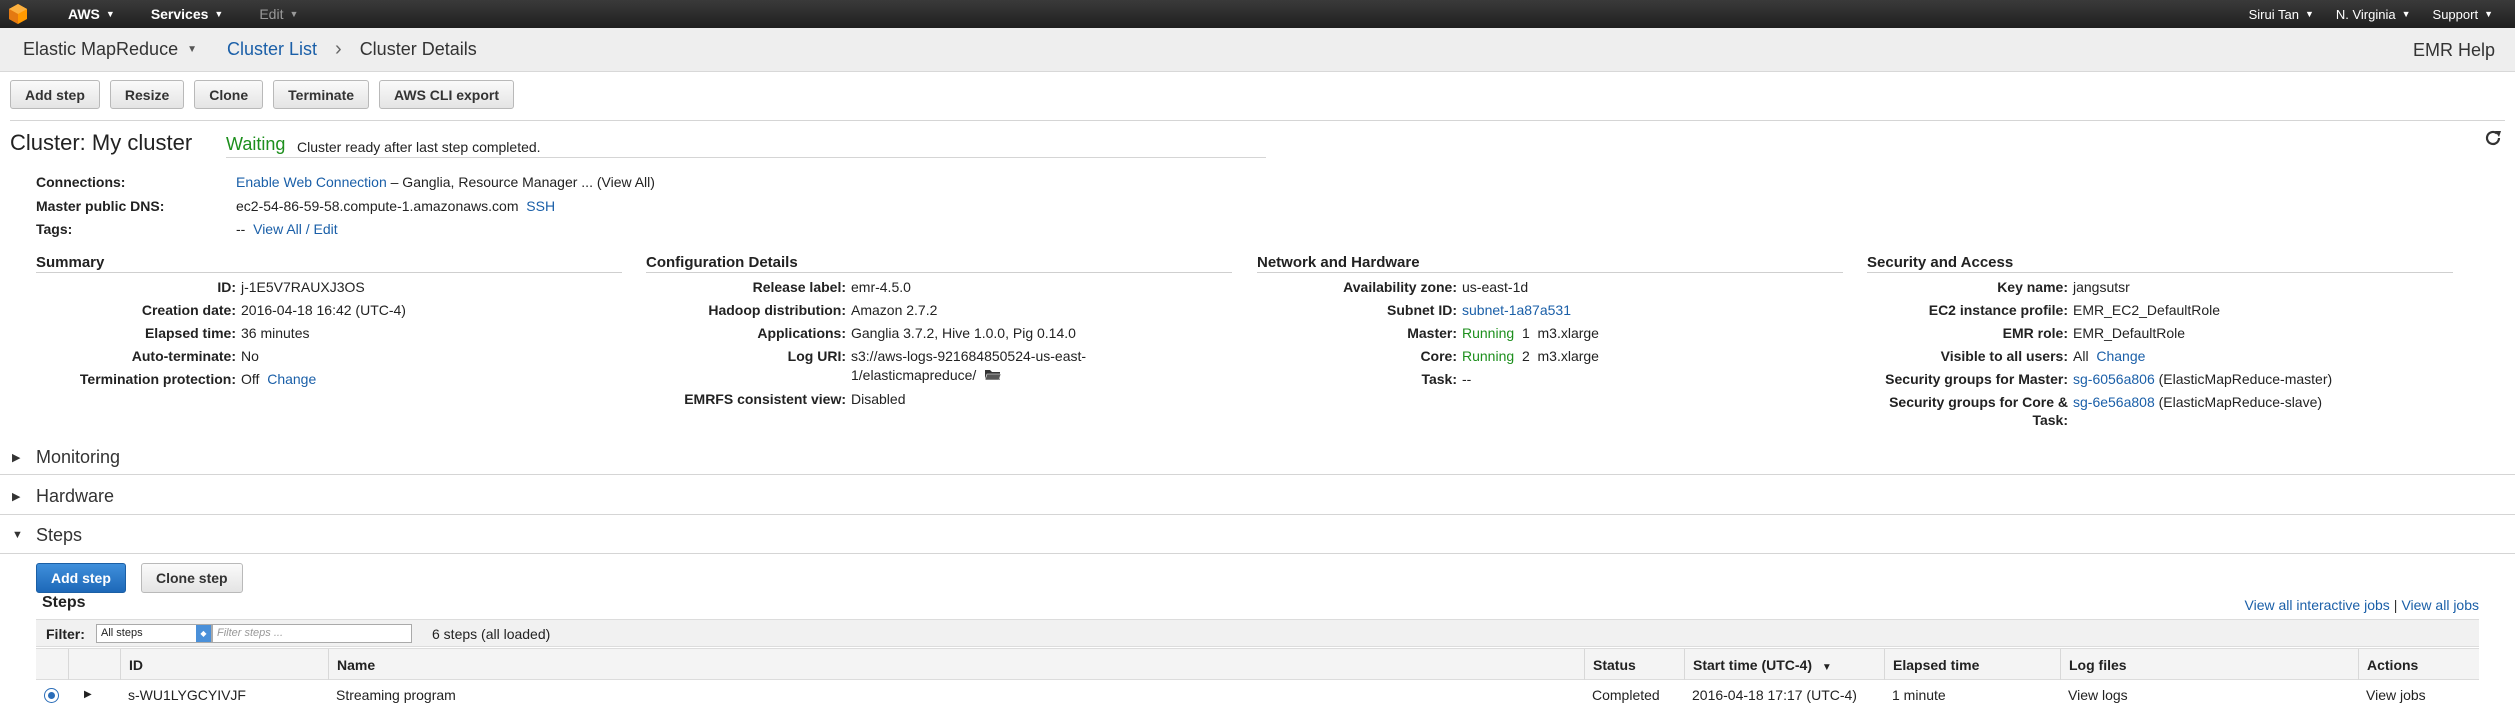 The height and width of the screenshot is (710, 2515). Describe the element at coordinates (272, 49) in the screenshot. I see `breadcrumb-cluster-list: Cluster List` at that location.